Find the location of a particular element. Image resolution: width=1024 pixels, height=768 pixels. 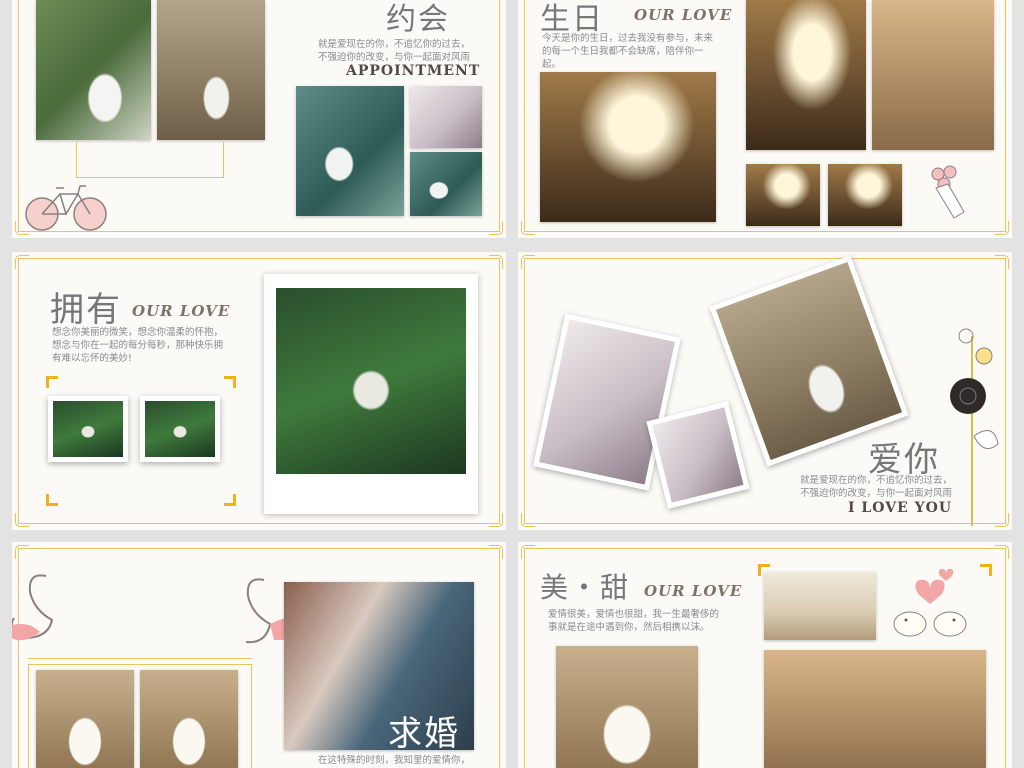

photo-groom-bride is located at coordinates (93, 70).